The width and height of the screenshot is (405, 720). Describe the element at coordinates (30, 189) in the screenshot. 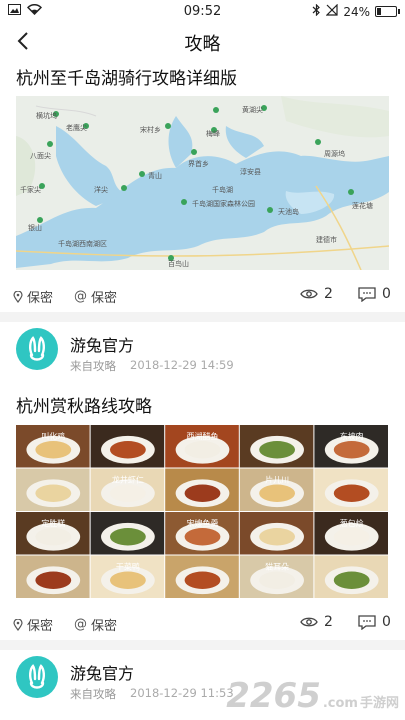

I see `map-label: 千家尖` at that location.